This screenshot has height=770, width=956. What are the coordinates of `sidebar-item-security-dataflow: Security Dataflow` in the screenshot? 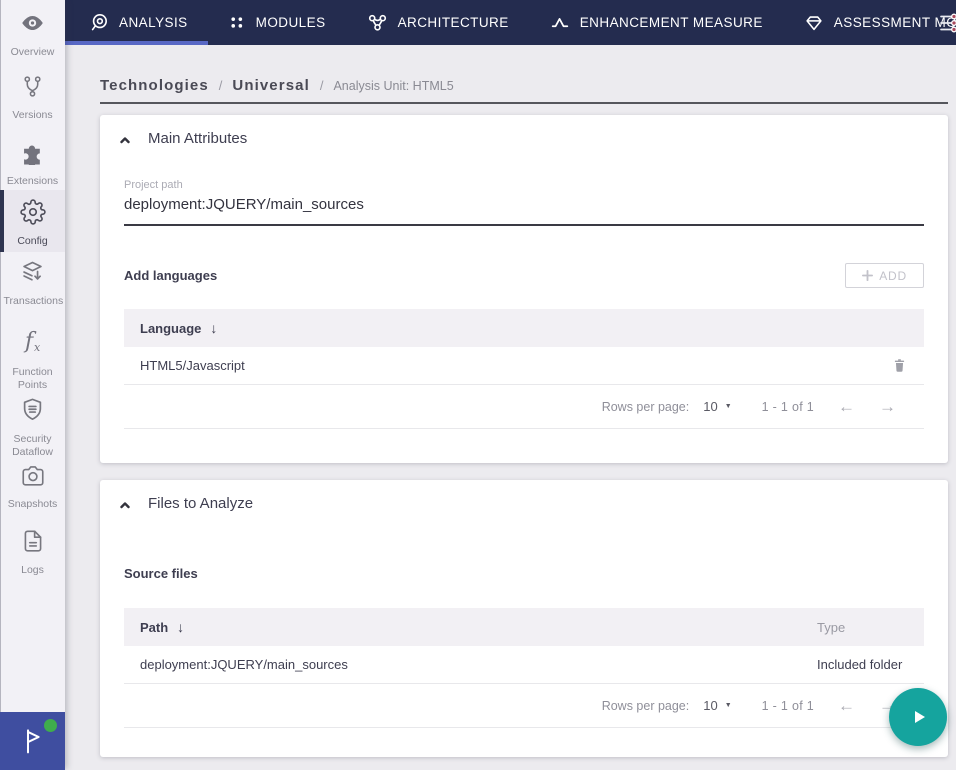 It's located at (32, 428).